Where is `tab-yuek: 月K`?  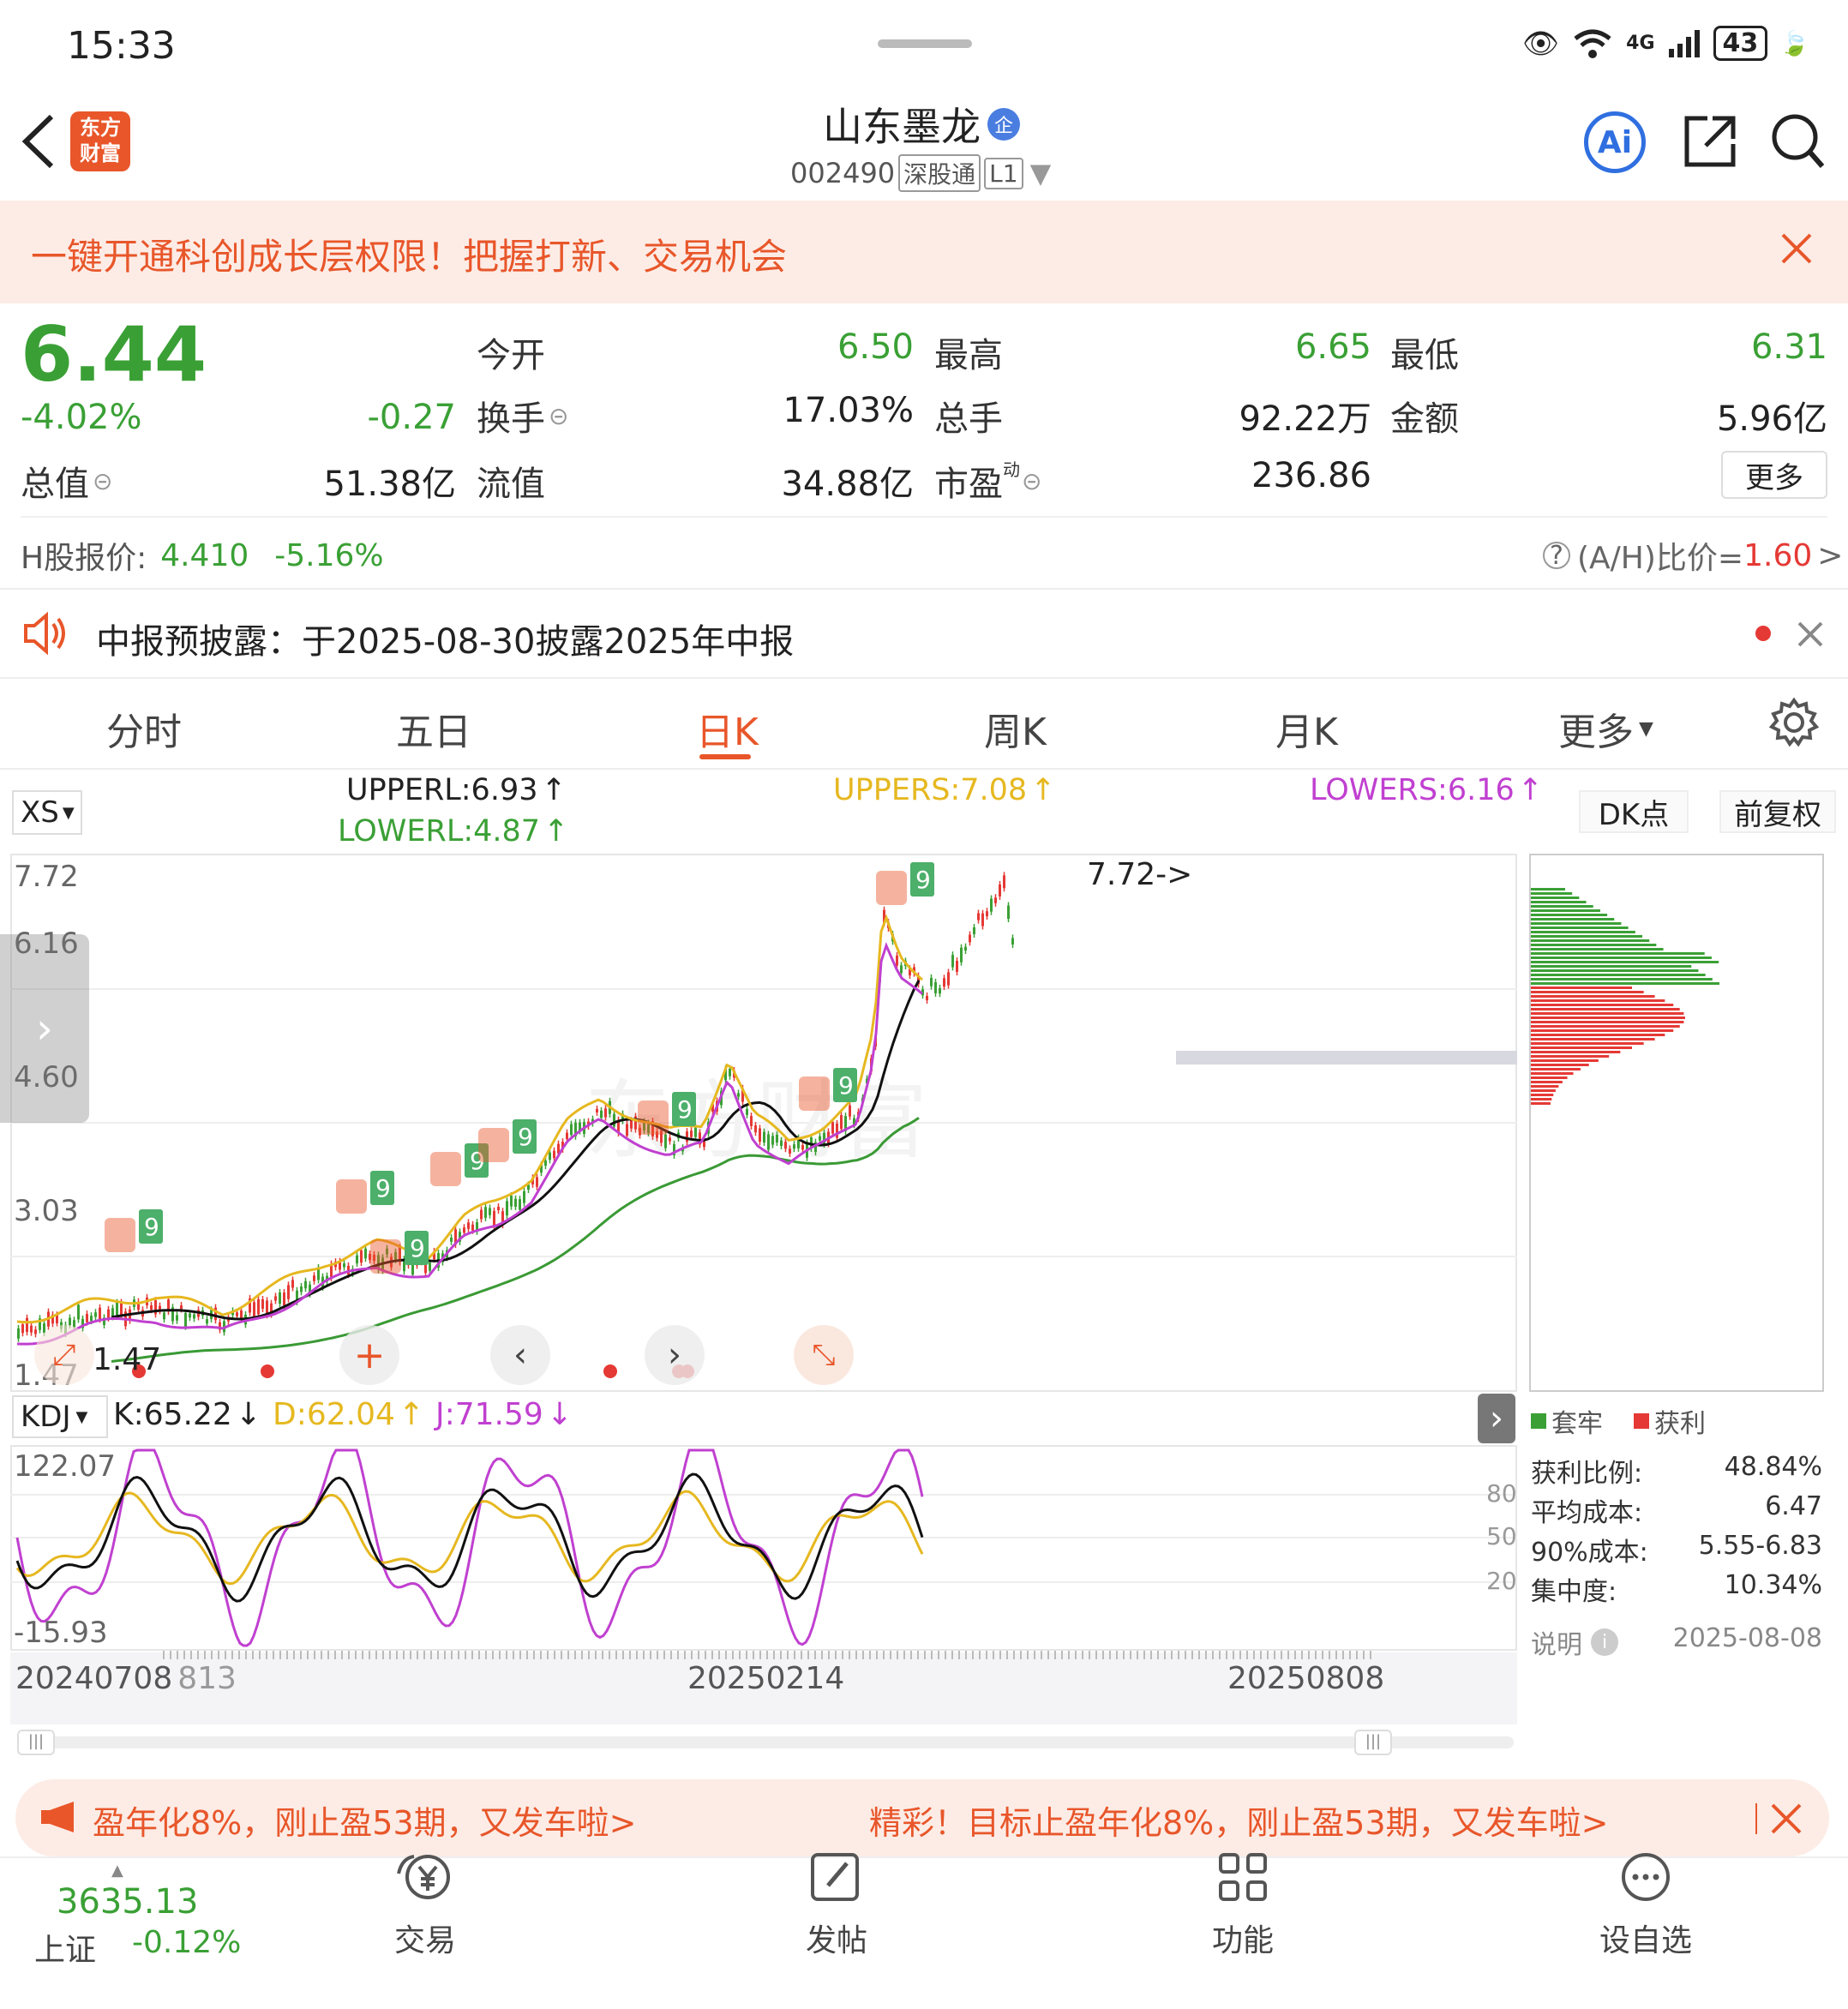
tab-yuek: 月K is located at coordinates (1306, 728).